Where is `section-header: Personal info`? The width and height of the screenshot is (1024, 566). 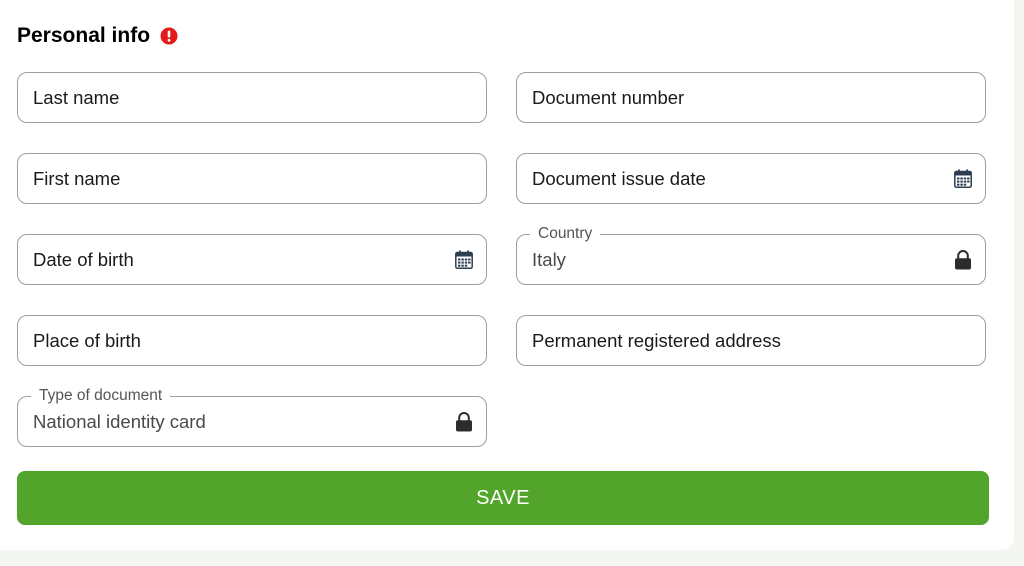 section-header: Personal info is located at coordinates (97, 36).